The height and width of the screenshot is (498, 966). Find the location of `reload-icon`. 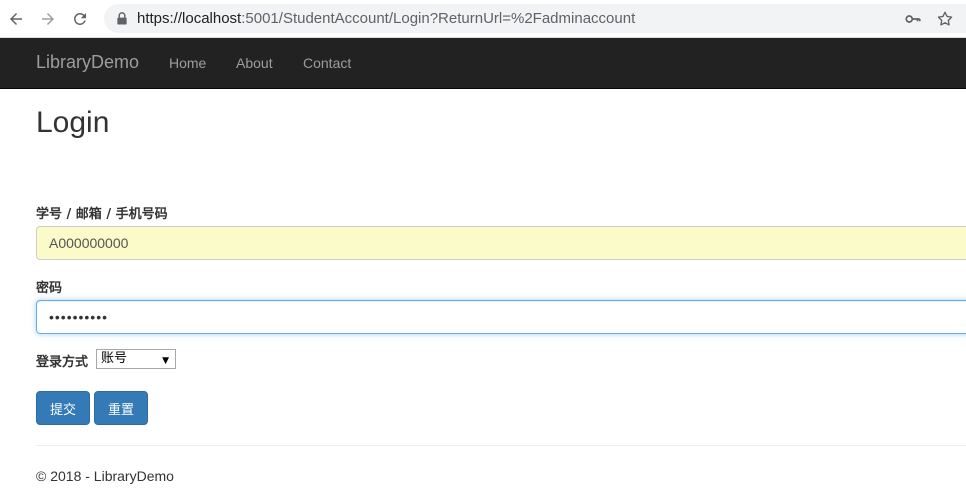

reload-icon is located at coordinates (80, 19).